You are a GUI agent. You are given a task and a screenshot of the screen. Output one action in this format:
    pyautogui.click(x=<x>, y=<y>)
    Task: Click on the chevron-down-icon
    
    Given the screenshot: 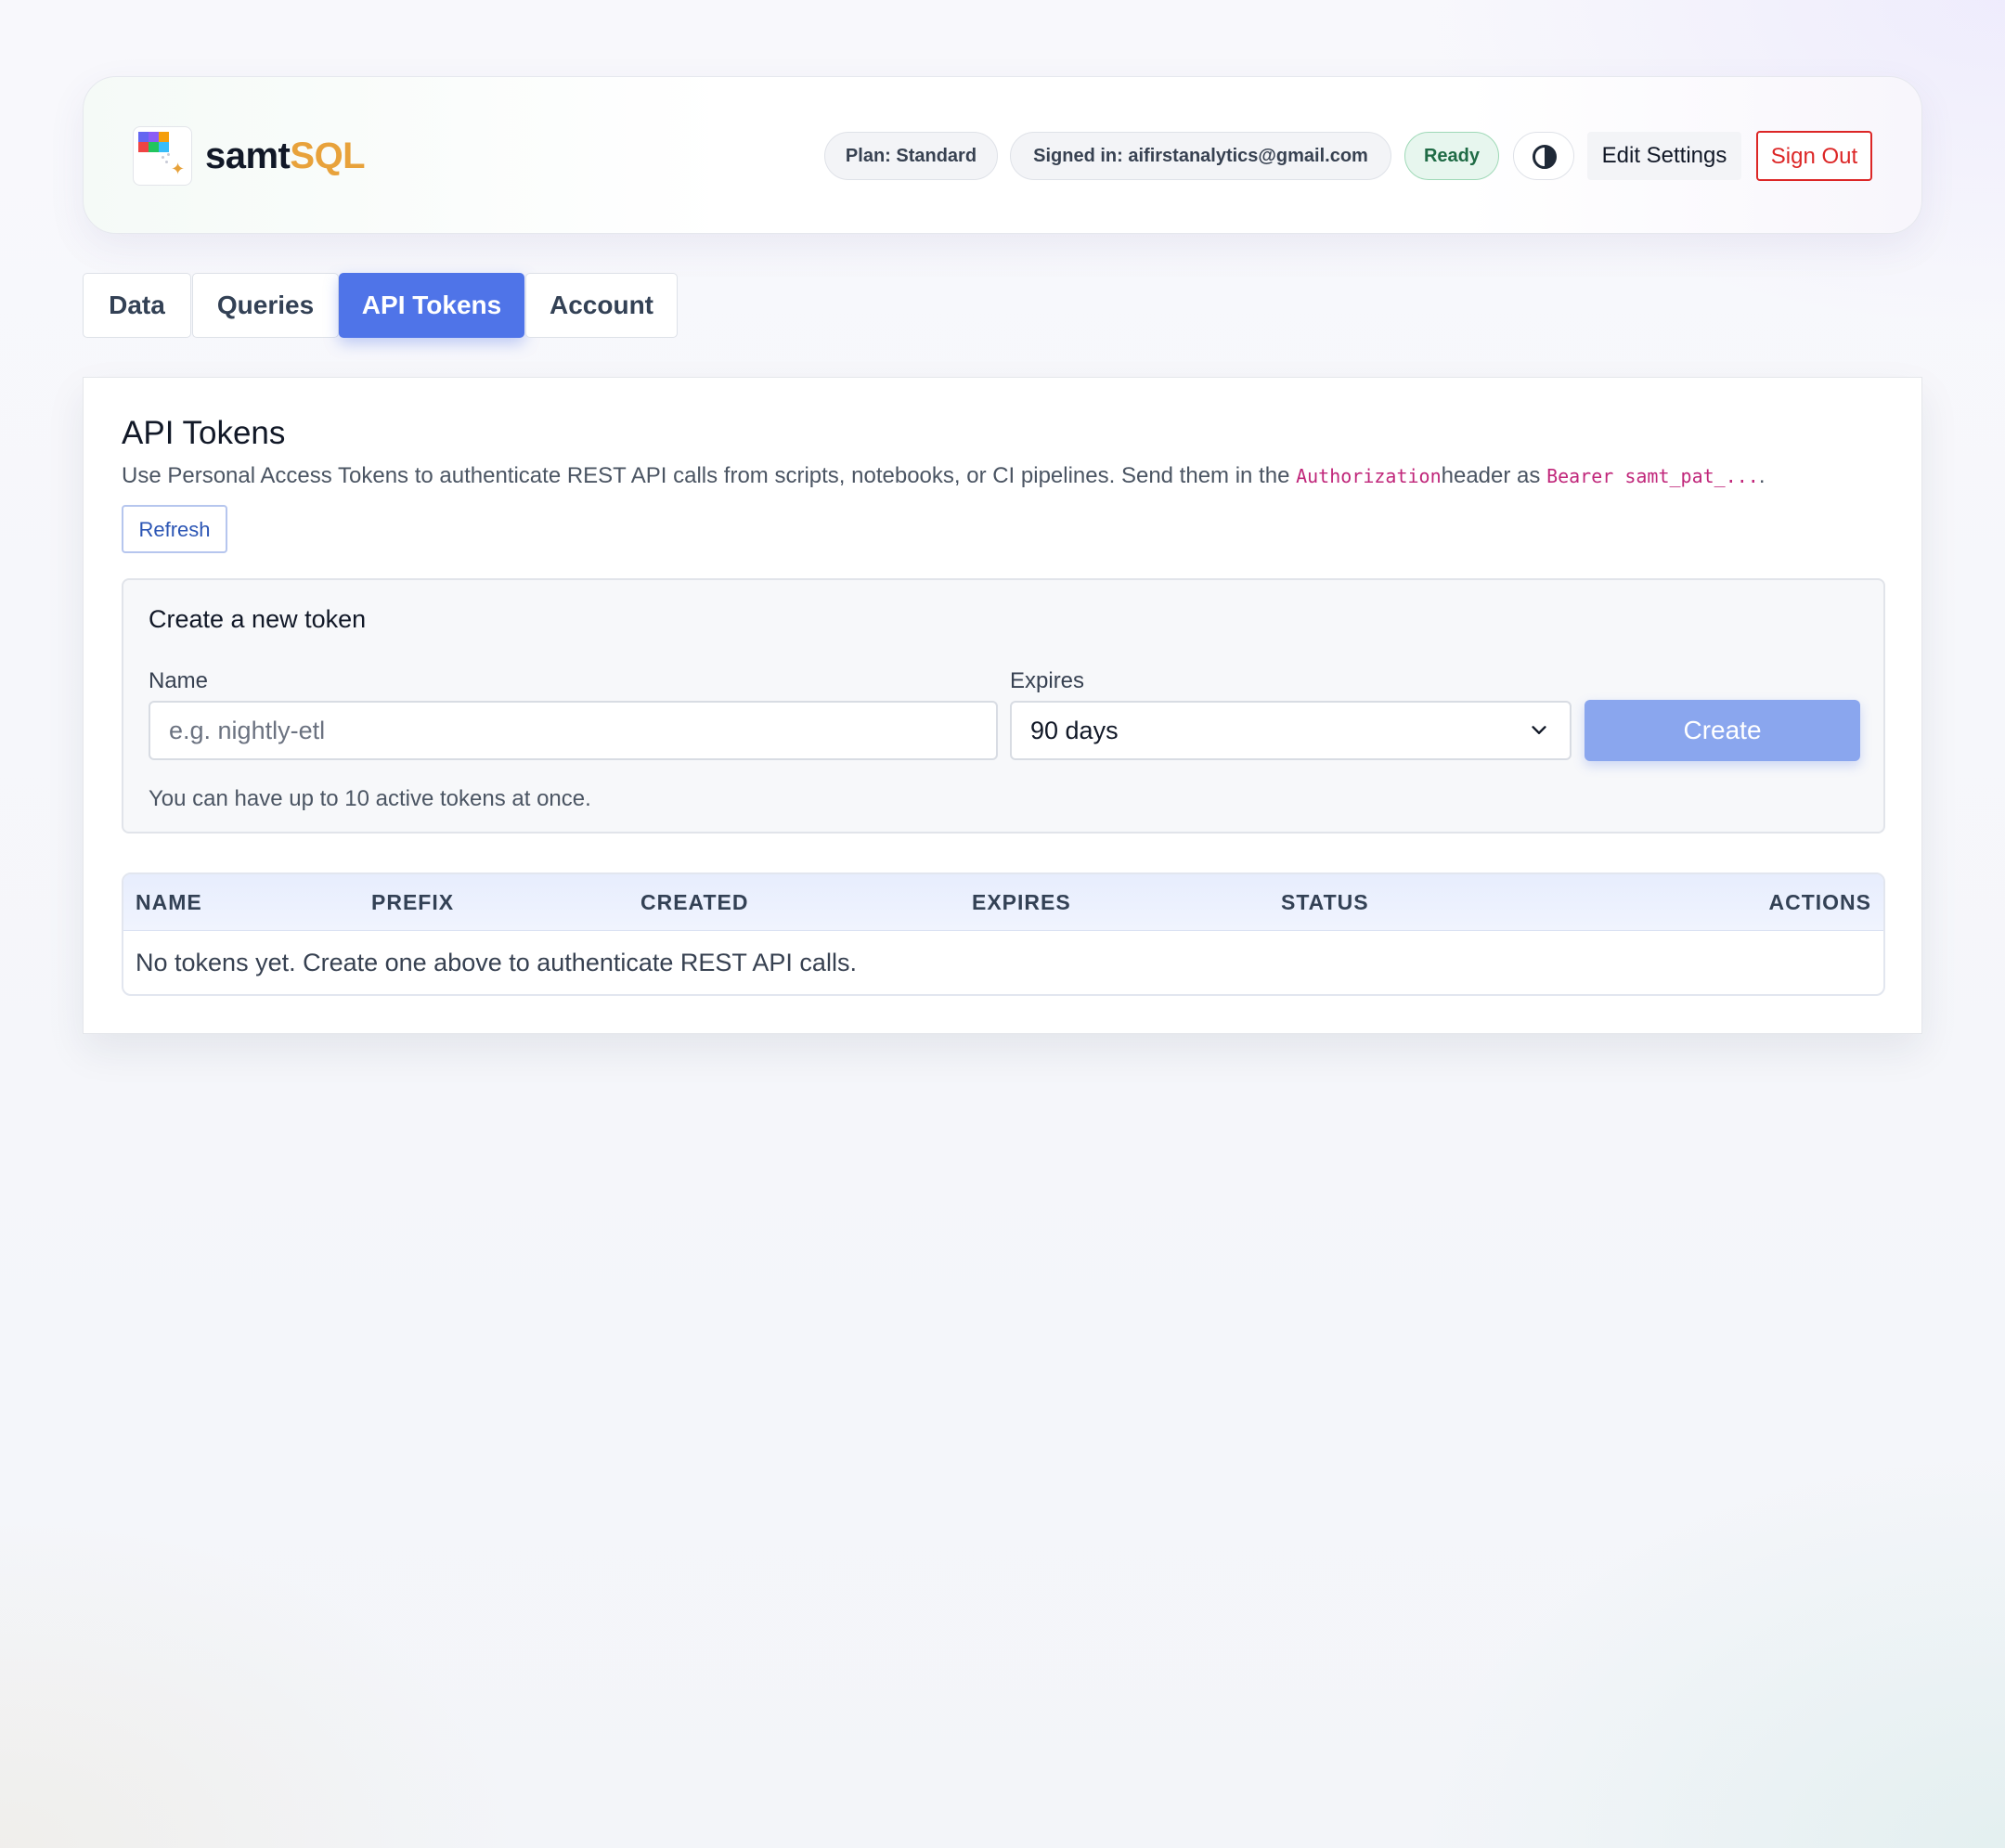 What is the action you would take?
    pyautogui.click(x=1539, y=730)
    